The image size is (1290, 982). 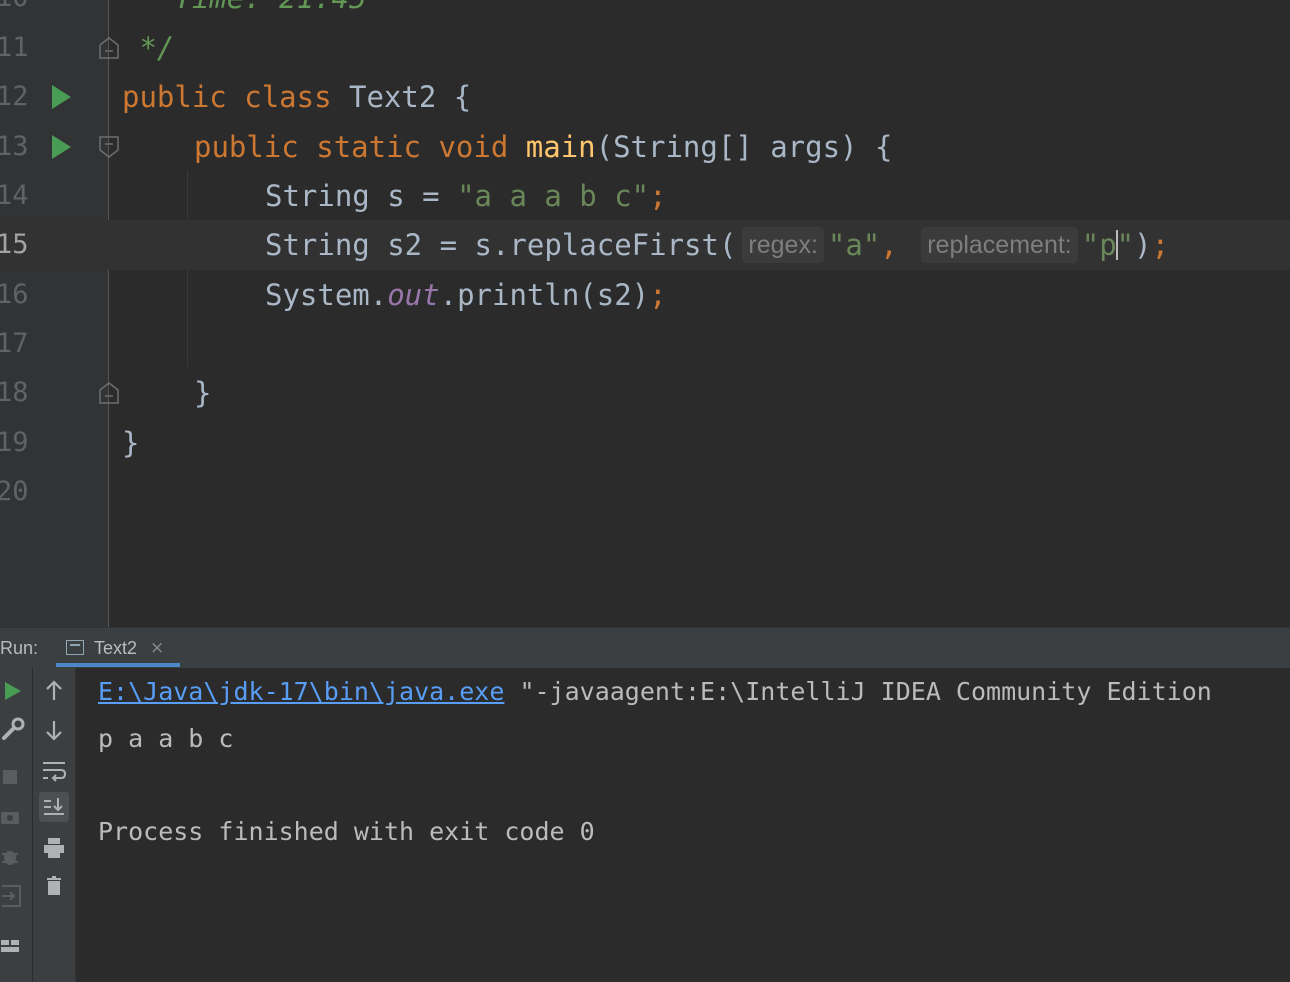 I want to click on method-name: main, so click(x=560, y=147).